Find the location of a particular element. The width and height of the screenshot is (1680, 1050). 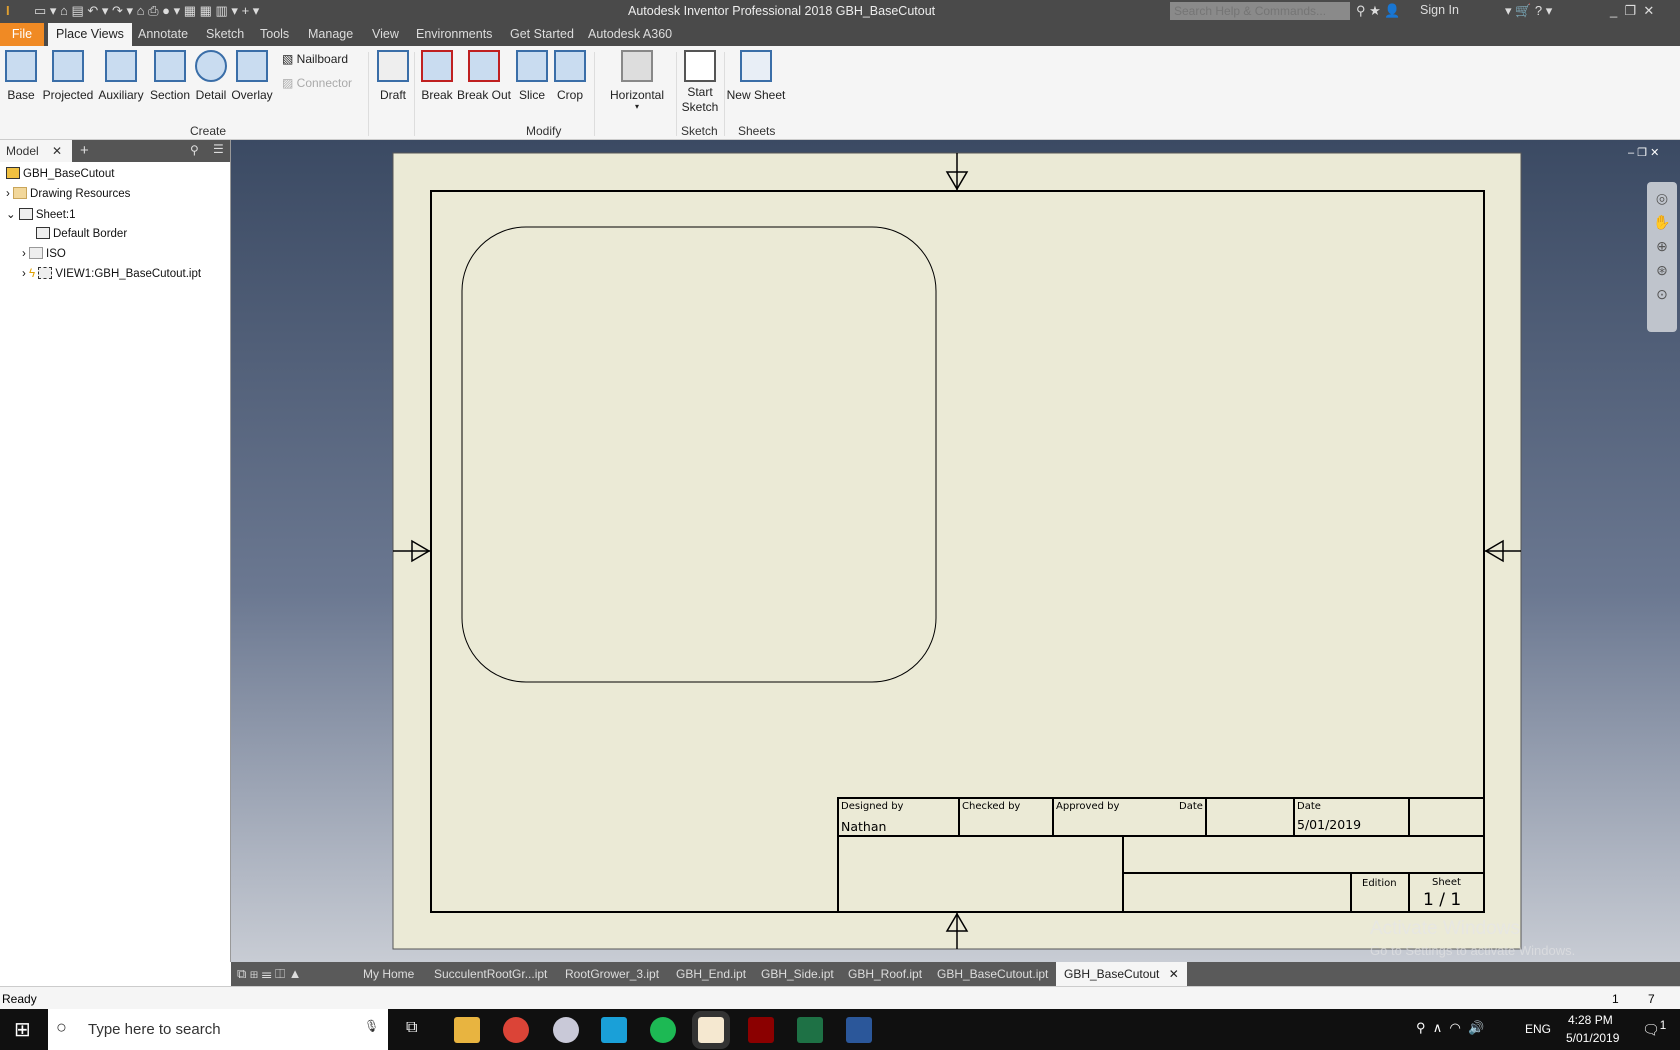

tree-item-document: GBH_BaseCutout is located at coordinates (60, 173).